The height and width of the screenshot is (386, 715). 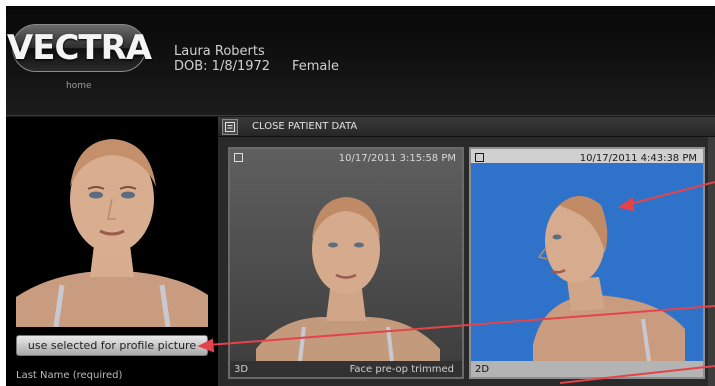 What do you see at coordinates (112, 227) in the screenshot?
I see `profile-picture` at bounding box center [112, 227].